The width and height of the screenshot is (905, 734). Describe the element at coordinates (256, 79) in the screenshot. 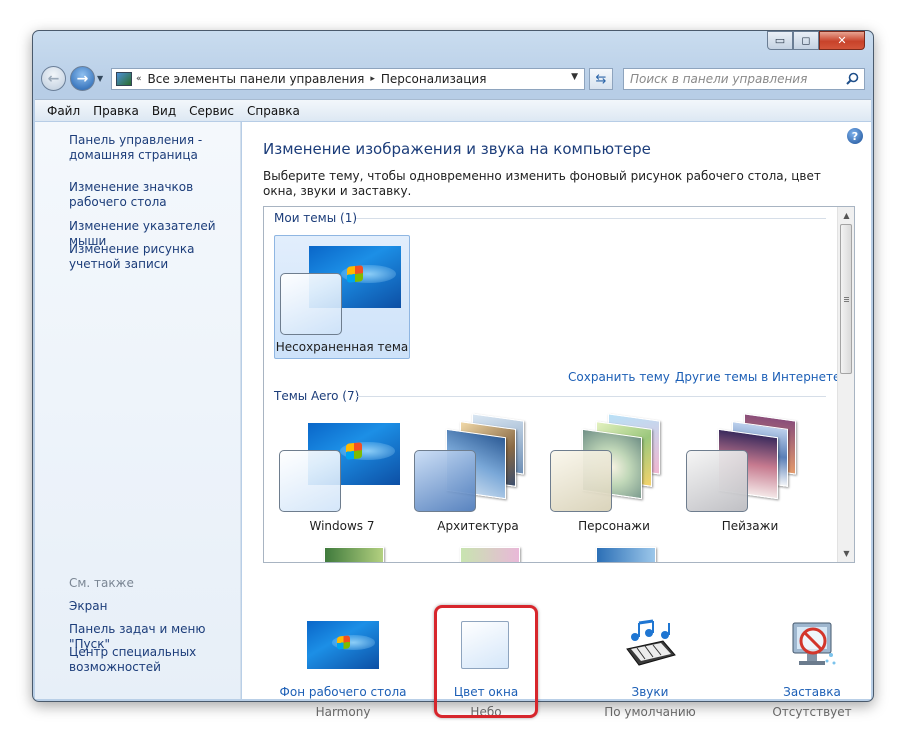

I see `breadcrumb-all-items: Все элементы панели управления` at that location.